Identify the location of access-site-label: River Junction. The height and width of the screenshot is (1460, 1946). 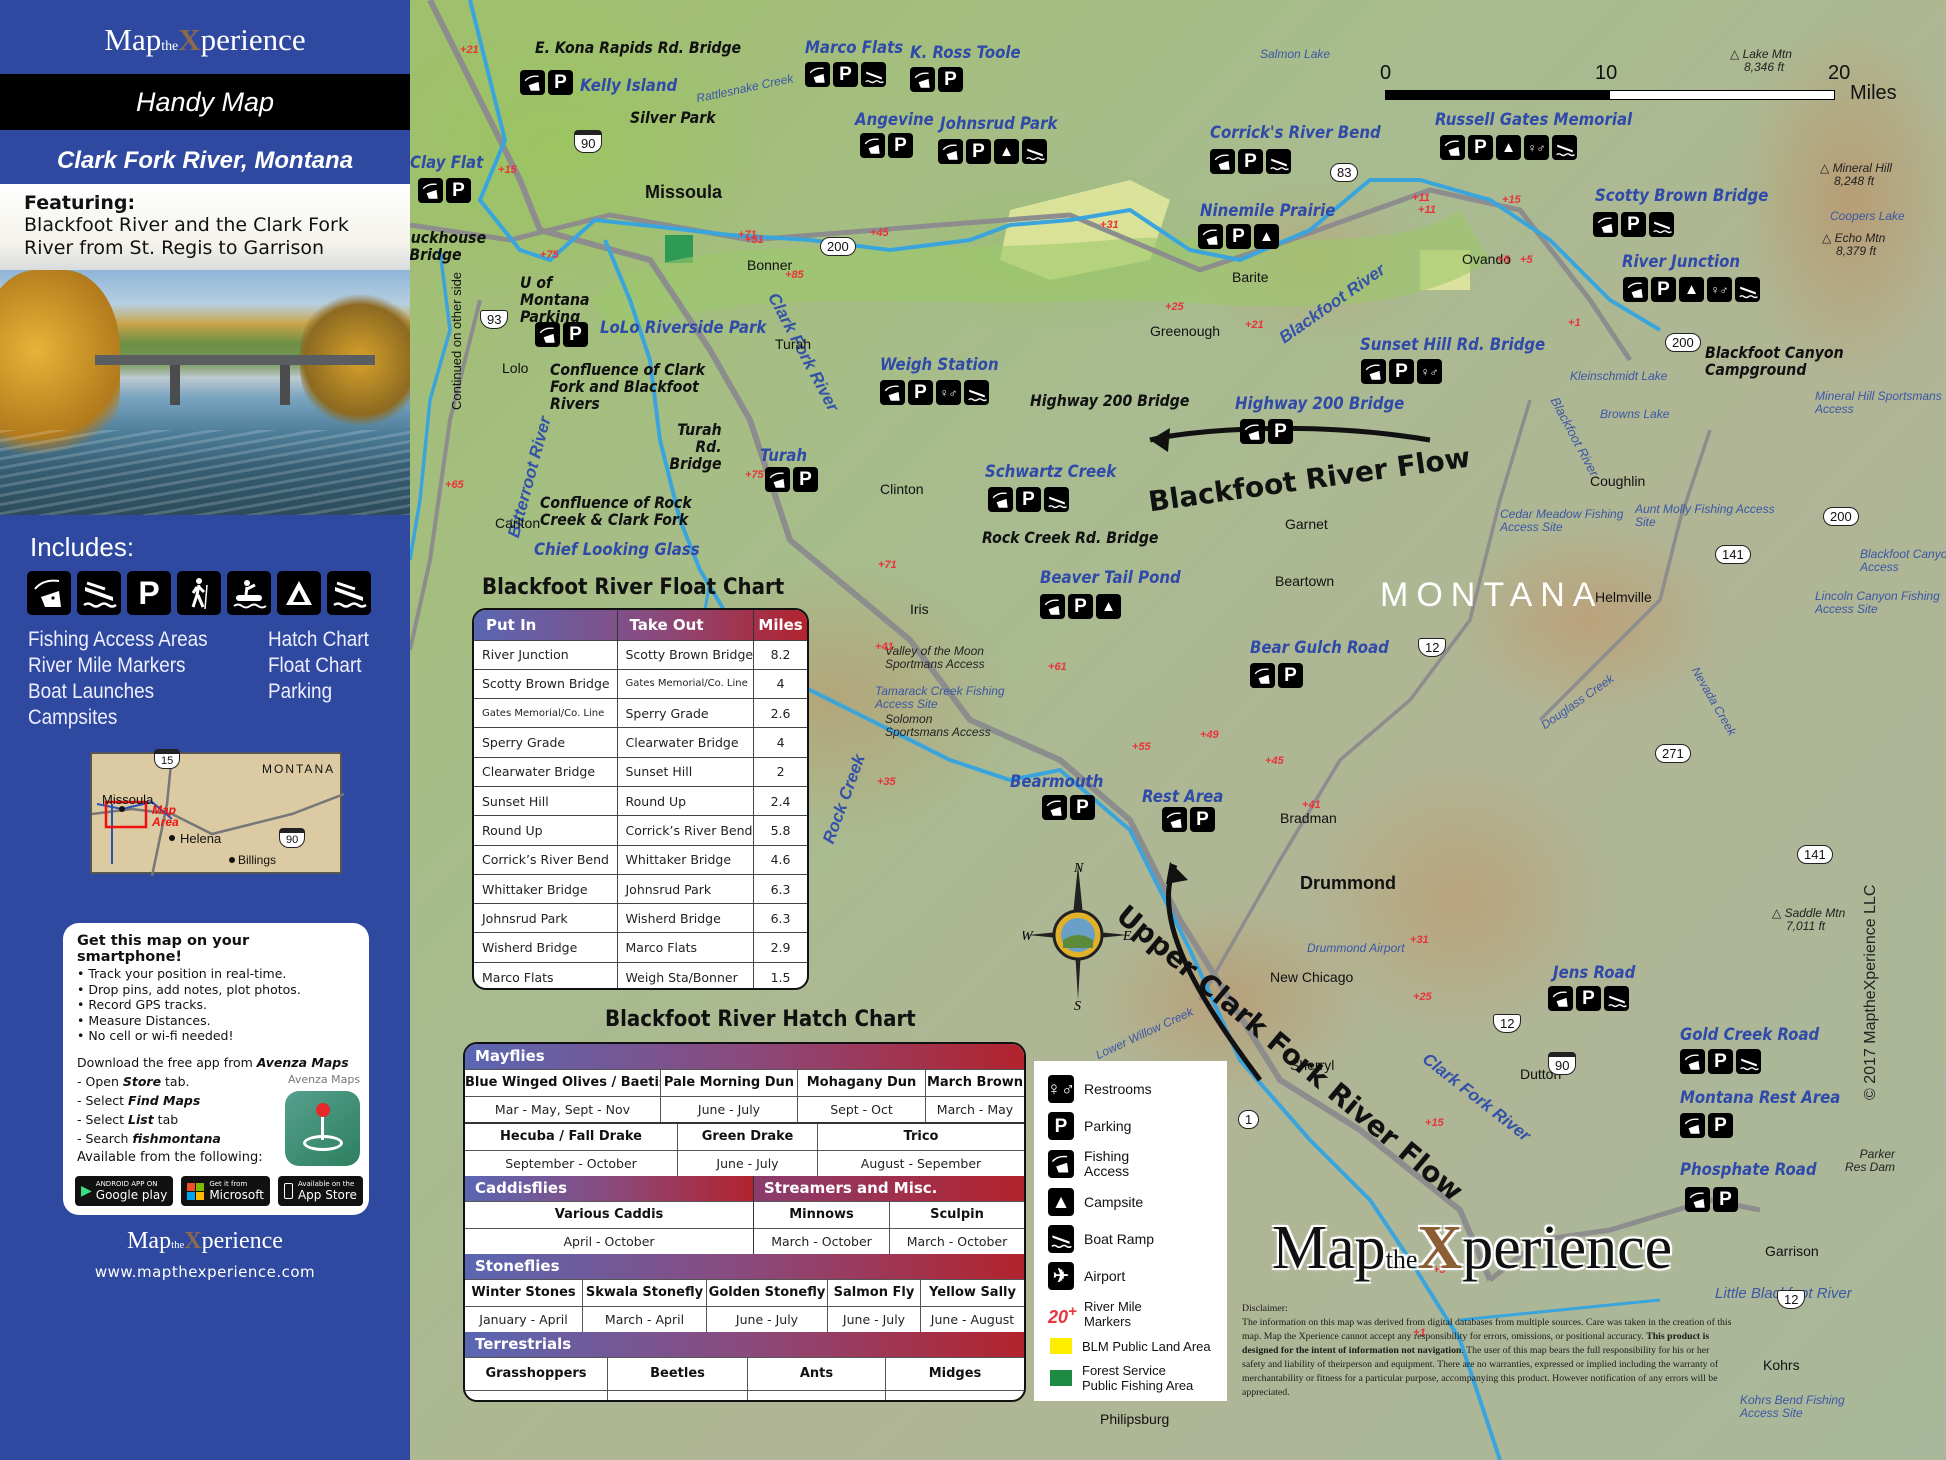
(1681, 262).